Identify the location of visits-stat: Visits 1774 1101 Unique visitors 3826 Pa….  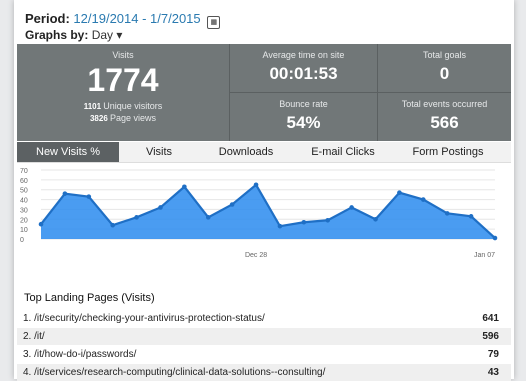
(123, 86).